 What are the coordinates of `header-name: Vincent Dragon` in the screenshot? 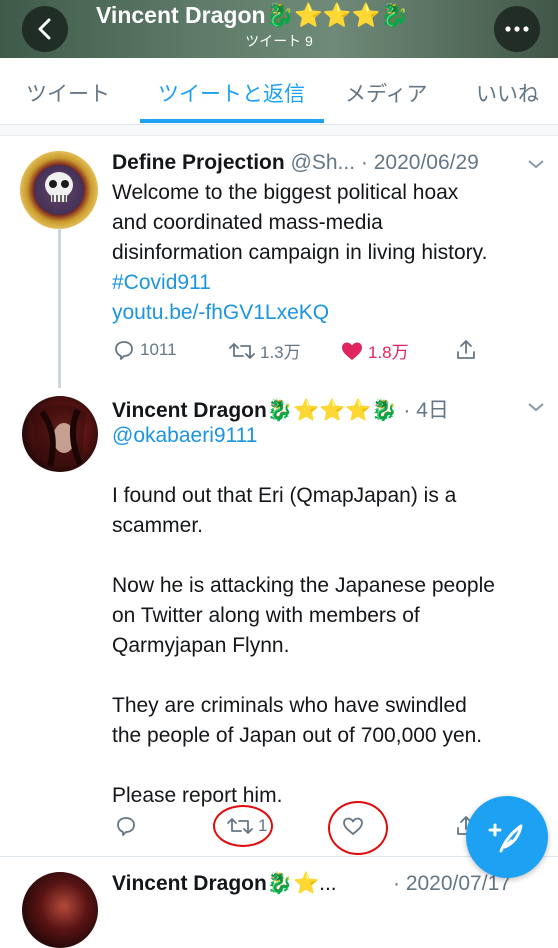 It's located at (181, 15).